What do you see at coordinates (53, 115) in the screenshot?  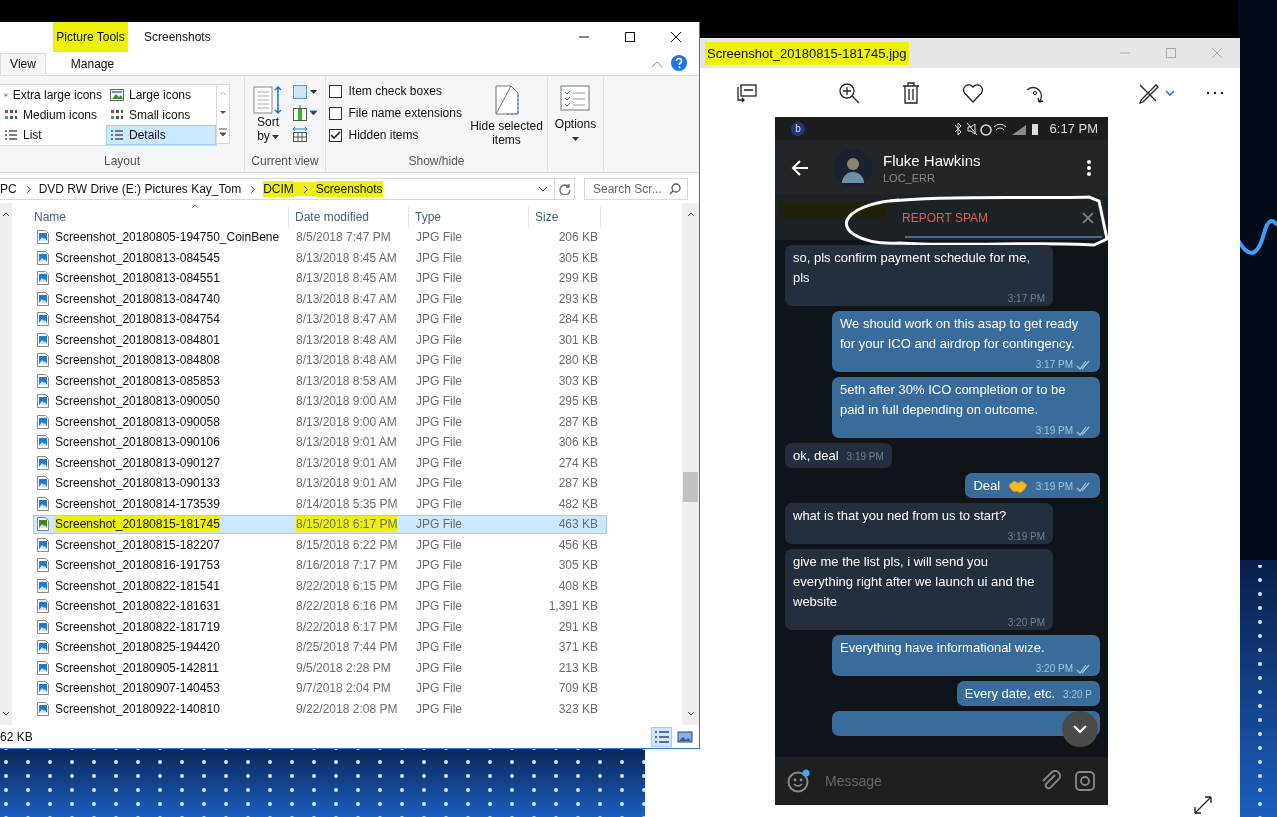 I see `layout-option: Medium icons` at bounding box center [53, 115].